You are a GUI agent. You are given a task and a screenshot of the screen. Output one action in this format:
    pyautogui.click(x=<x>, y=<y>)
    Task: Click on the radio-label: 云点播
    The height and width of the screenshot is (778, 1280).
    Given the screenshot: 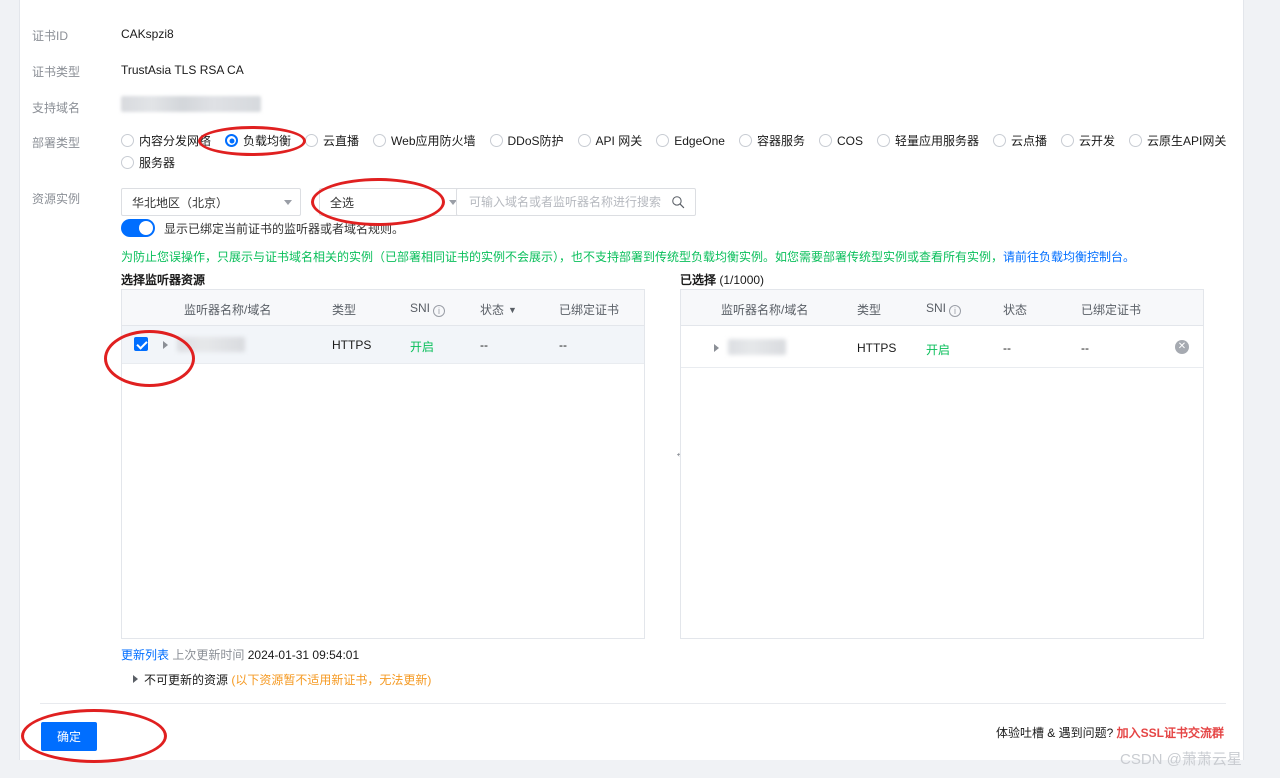 What is the action you would take?
    pyautogui.click(x=1028, y=141)
    